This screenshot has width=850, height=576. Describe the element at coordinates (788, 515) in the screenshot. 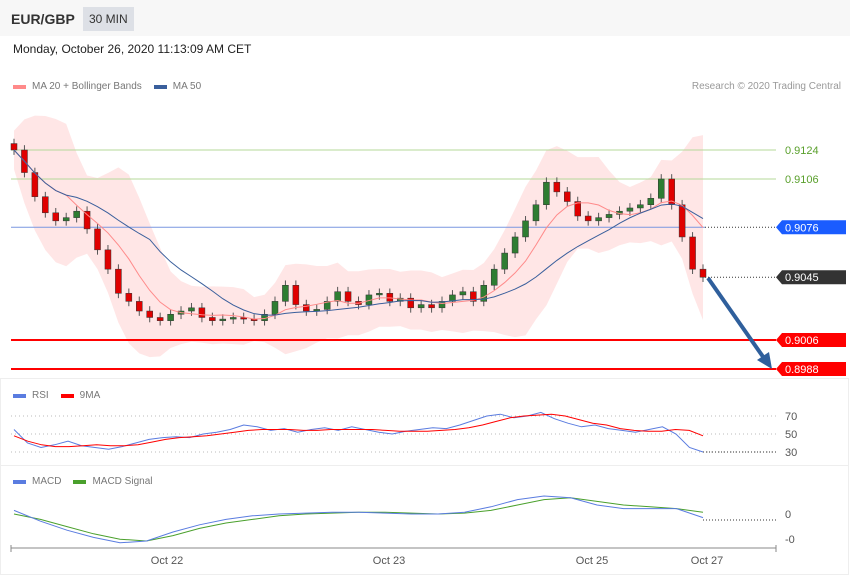

I see `macd-tick: 0` at that location.